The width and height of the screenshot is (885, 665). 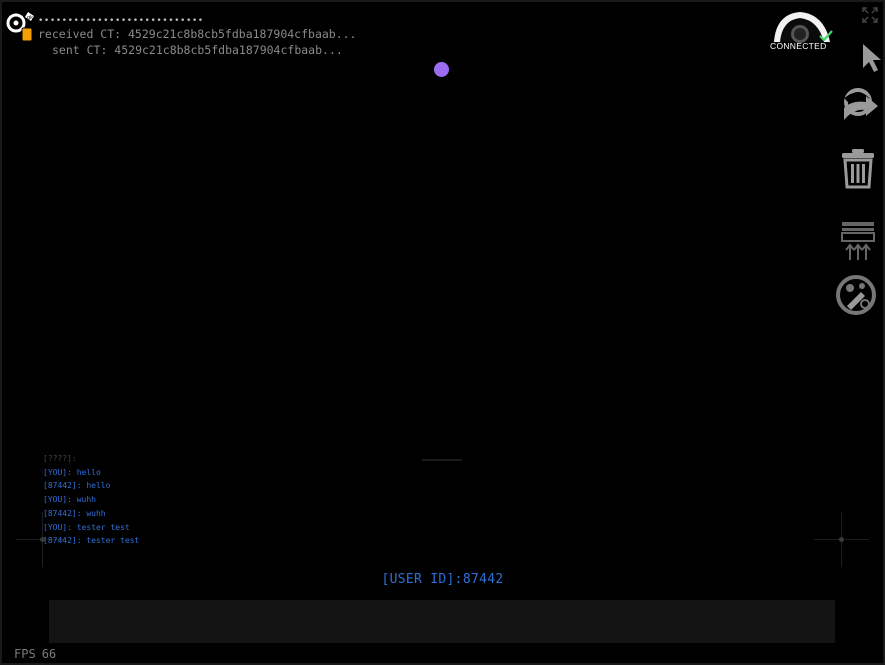 I want to click on trash-icon, so click(x=858, y=168).